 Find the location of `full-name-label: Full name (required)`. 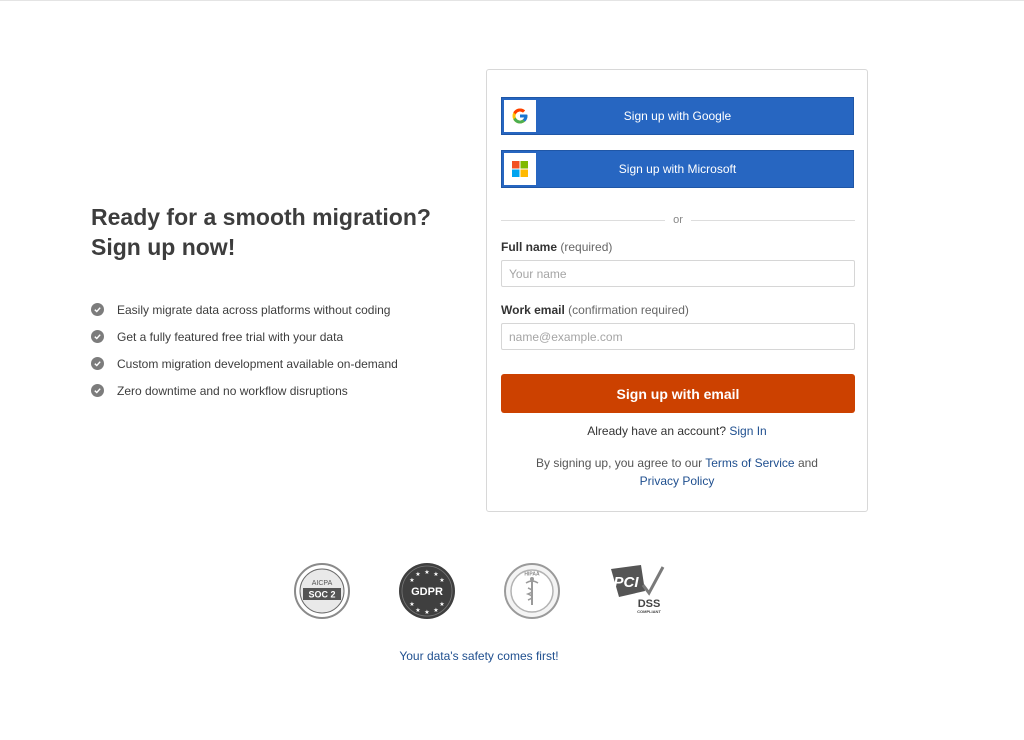

full-name-label: Full name (required) is located at coordinates (556, 247).